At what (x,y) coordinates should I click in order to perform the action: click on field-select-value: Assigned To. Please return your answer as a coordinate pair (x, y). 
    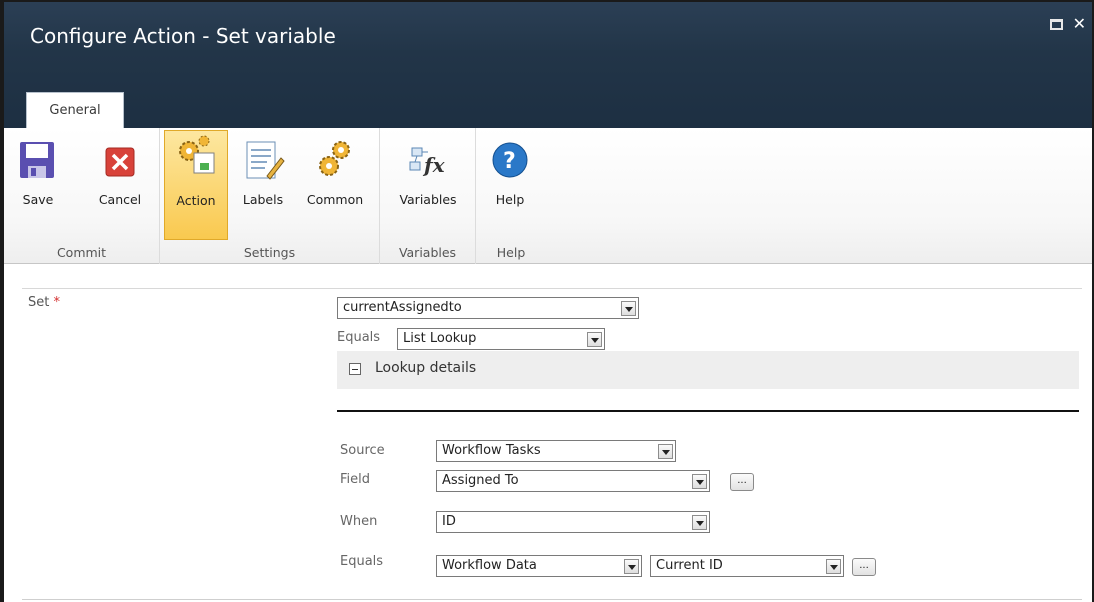
    Looking at the image, I should click on (480, 480).